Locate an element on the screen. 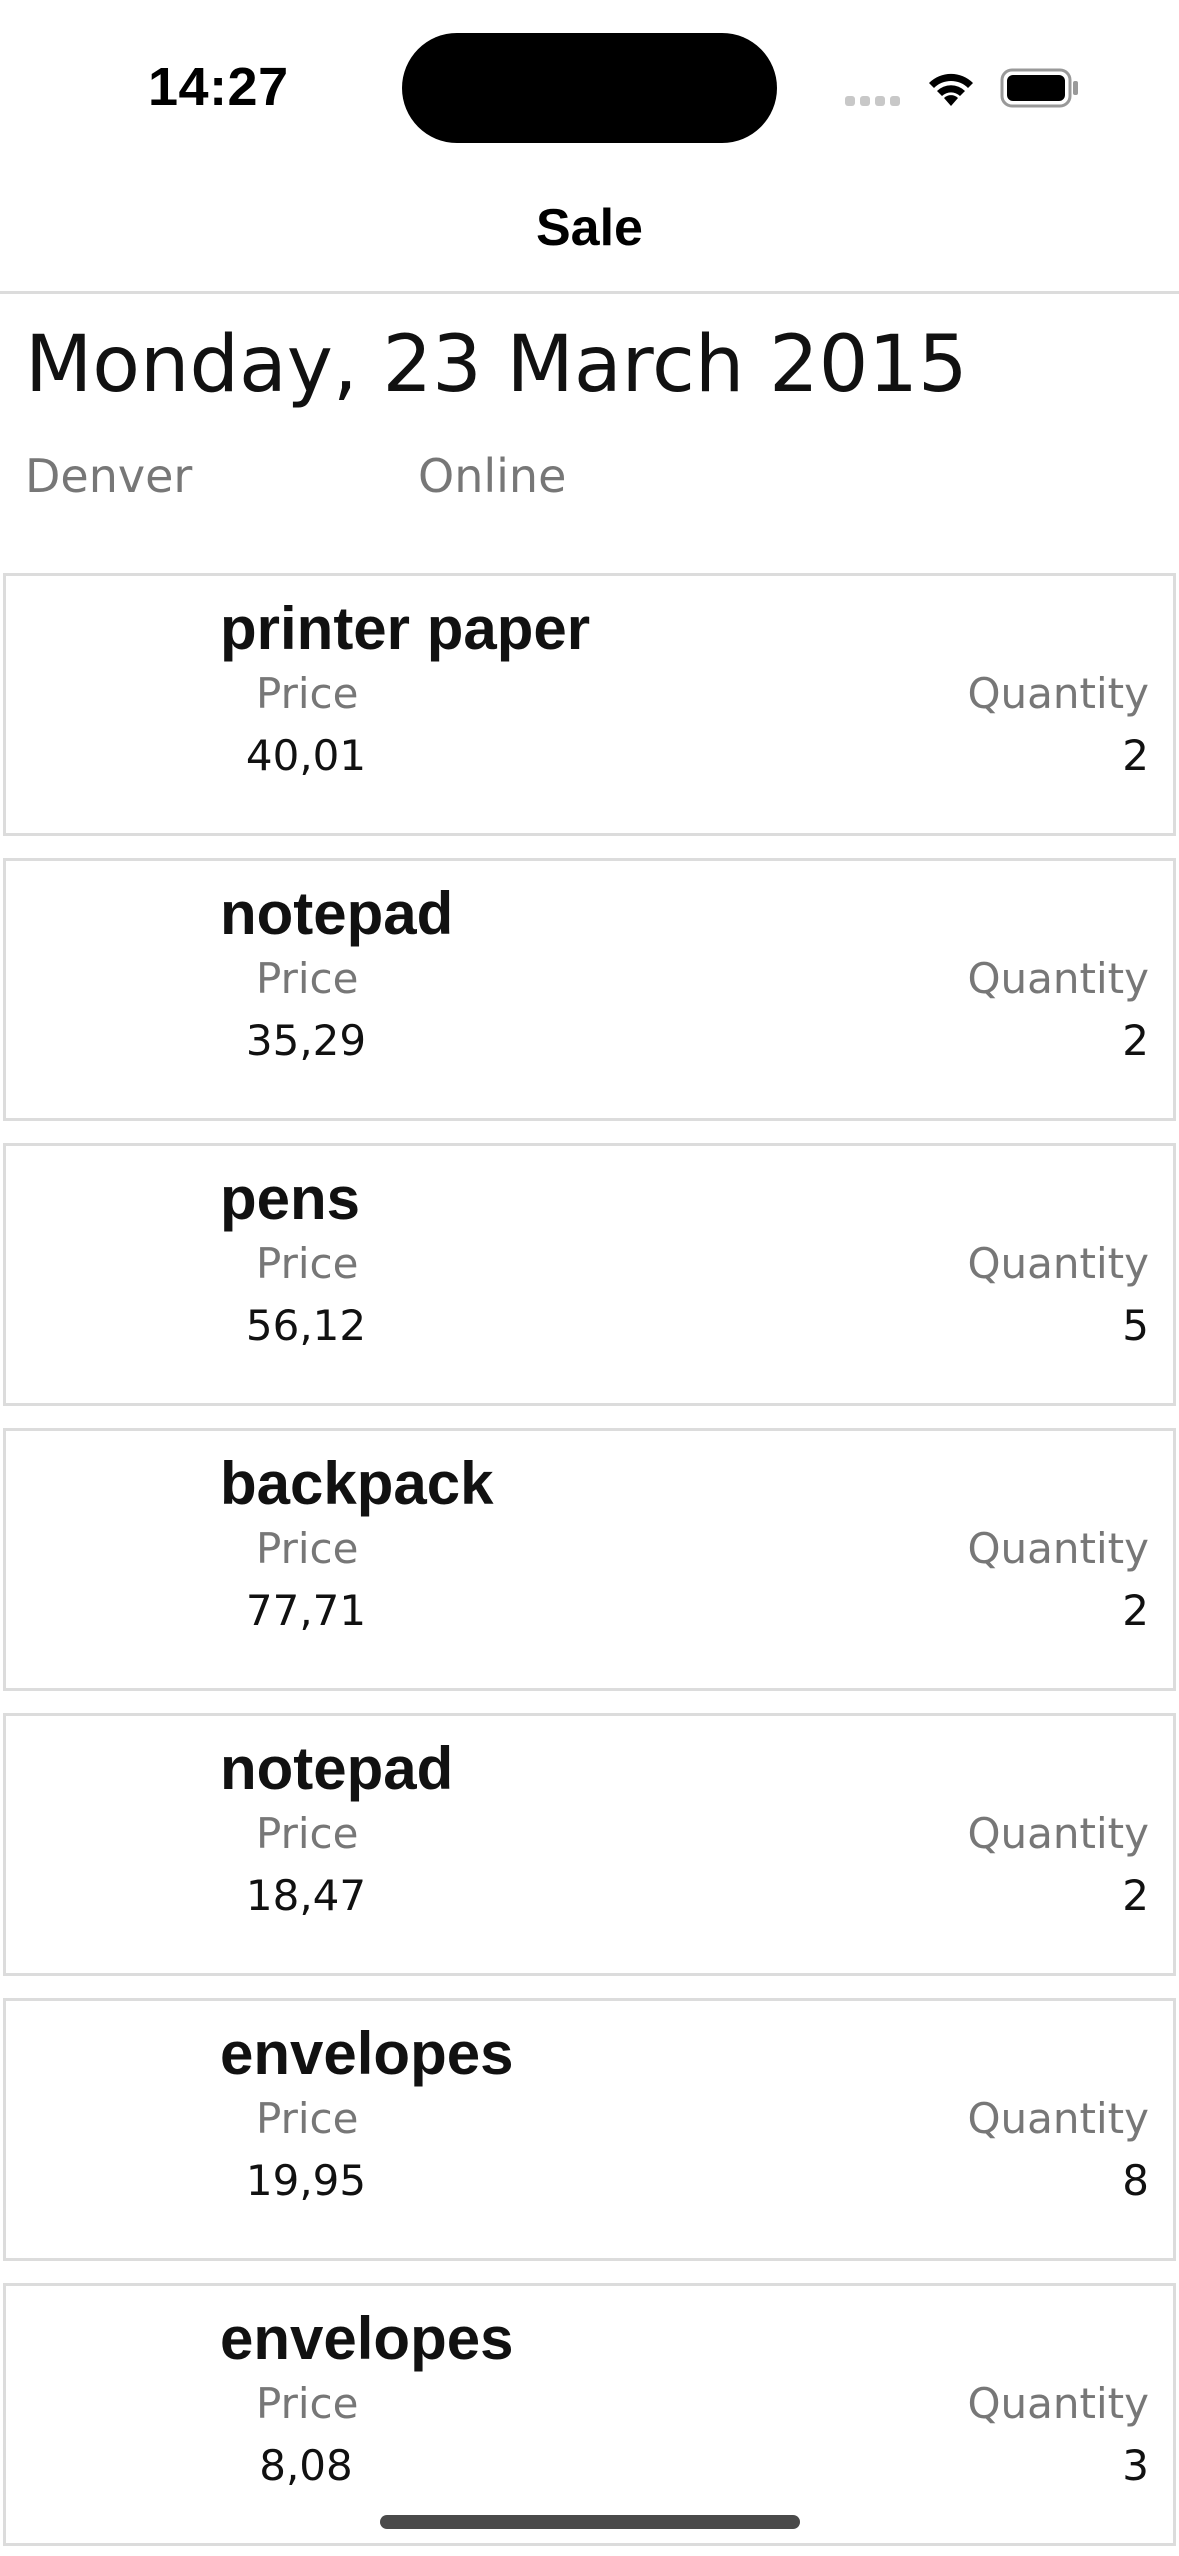 Image resolution: width=1179 pixels, height=2556 pixels. item-name: printer paper is located at coordinates (405, 628).